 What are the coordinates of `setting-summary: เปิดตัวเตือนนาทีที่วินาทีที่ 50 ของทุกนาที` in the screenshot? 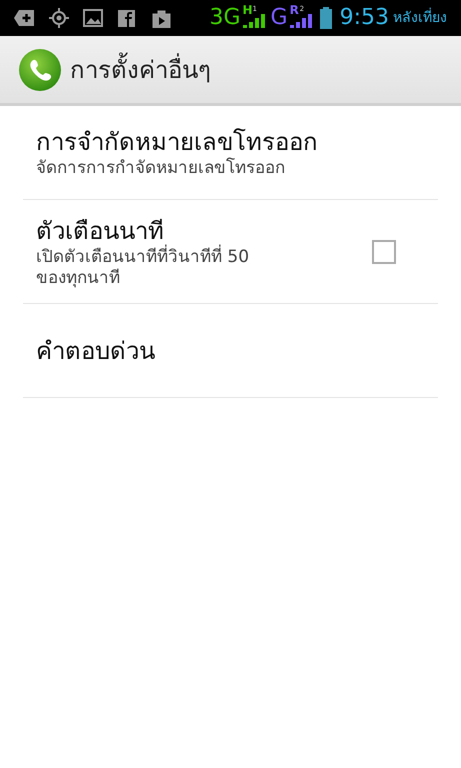 It's located at (143, 267).